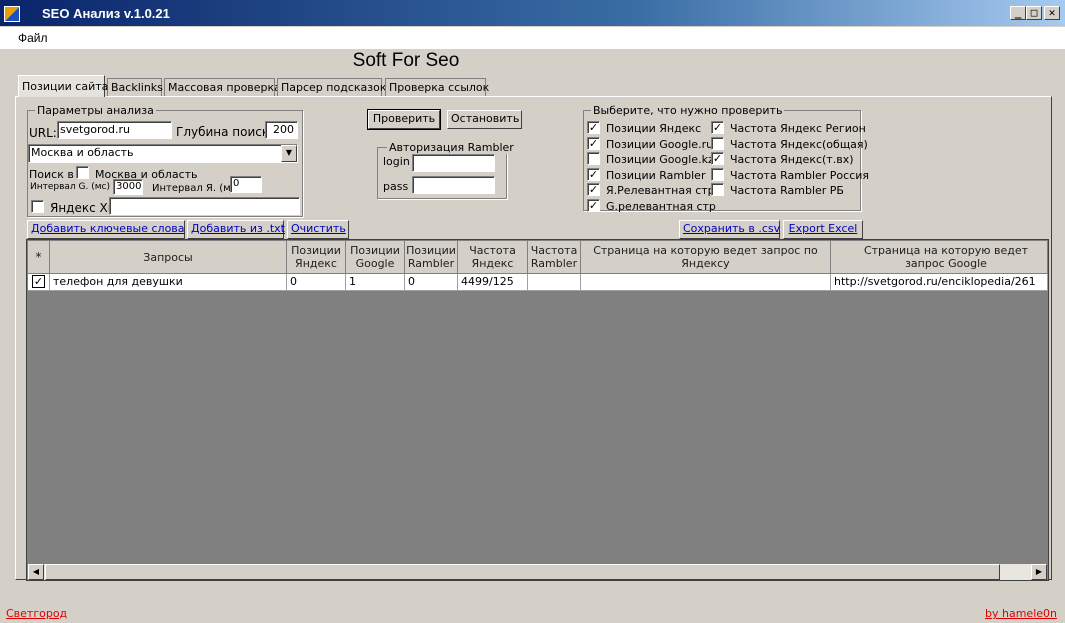 This screenshot has height=623, width=1065. What do you see at coordinates (12, 14) in the screenshot?
I see `app-icon` at bounding box center [12, 14].